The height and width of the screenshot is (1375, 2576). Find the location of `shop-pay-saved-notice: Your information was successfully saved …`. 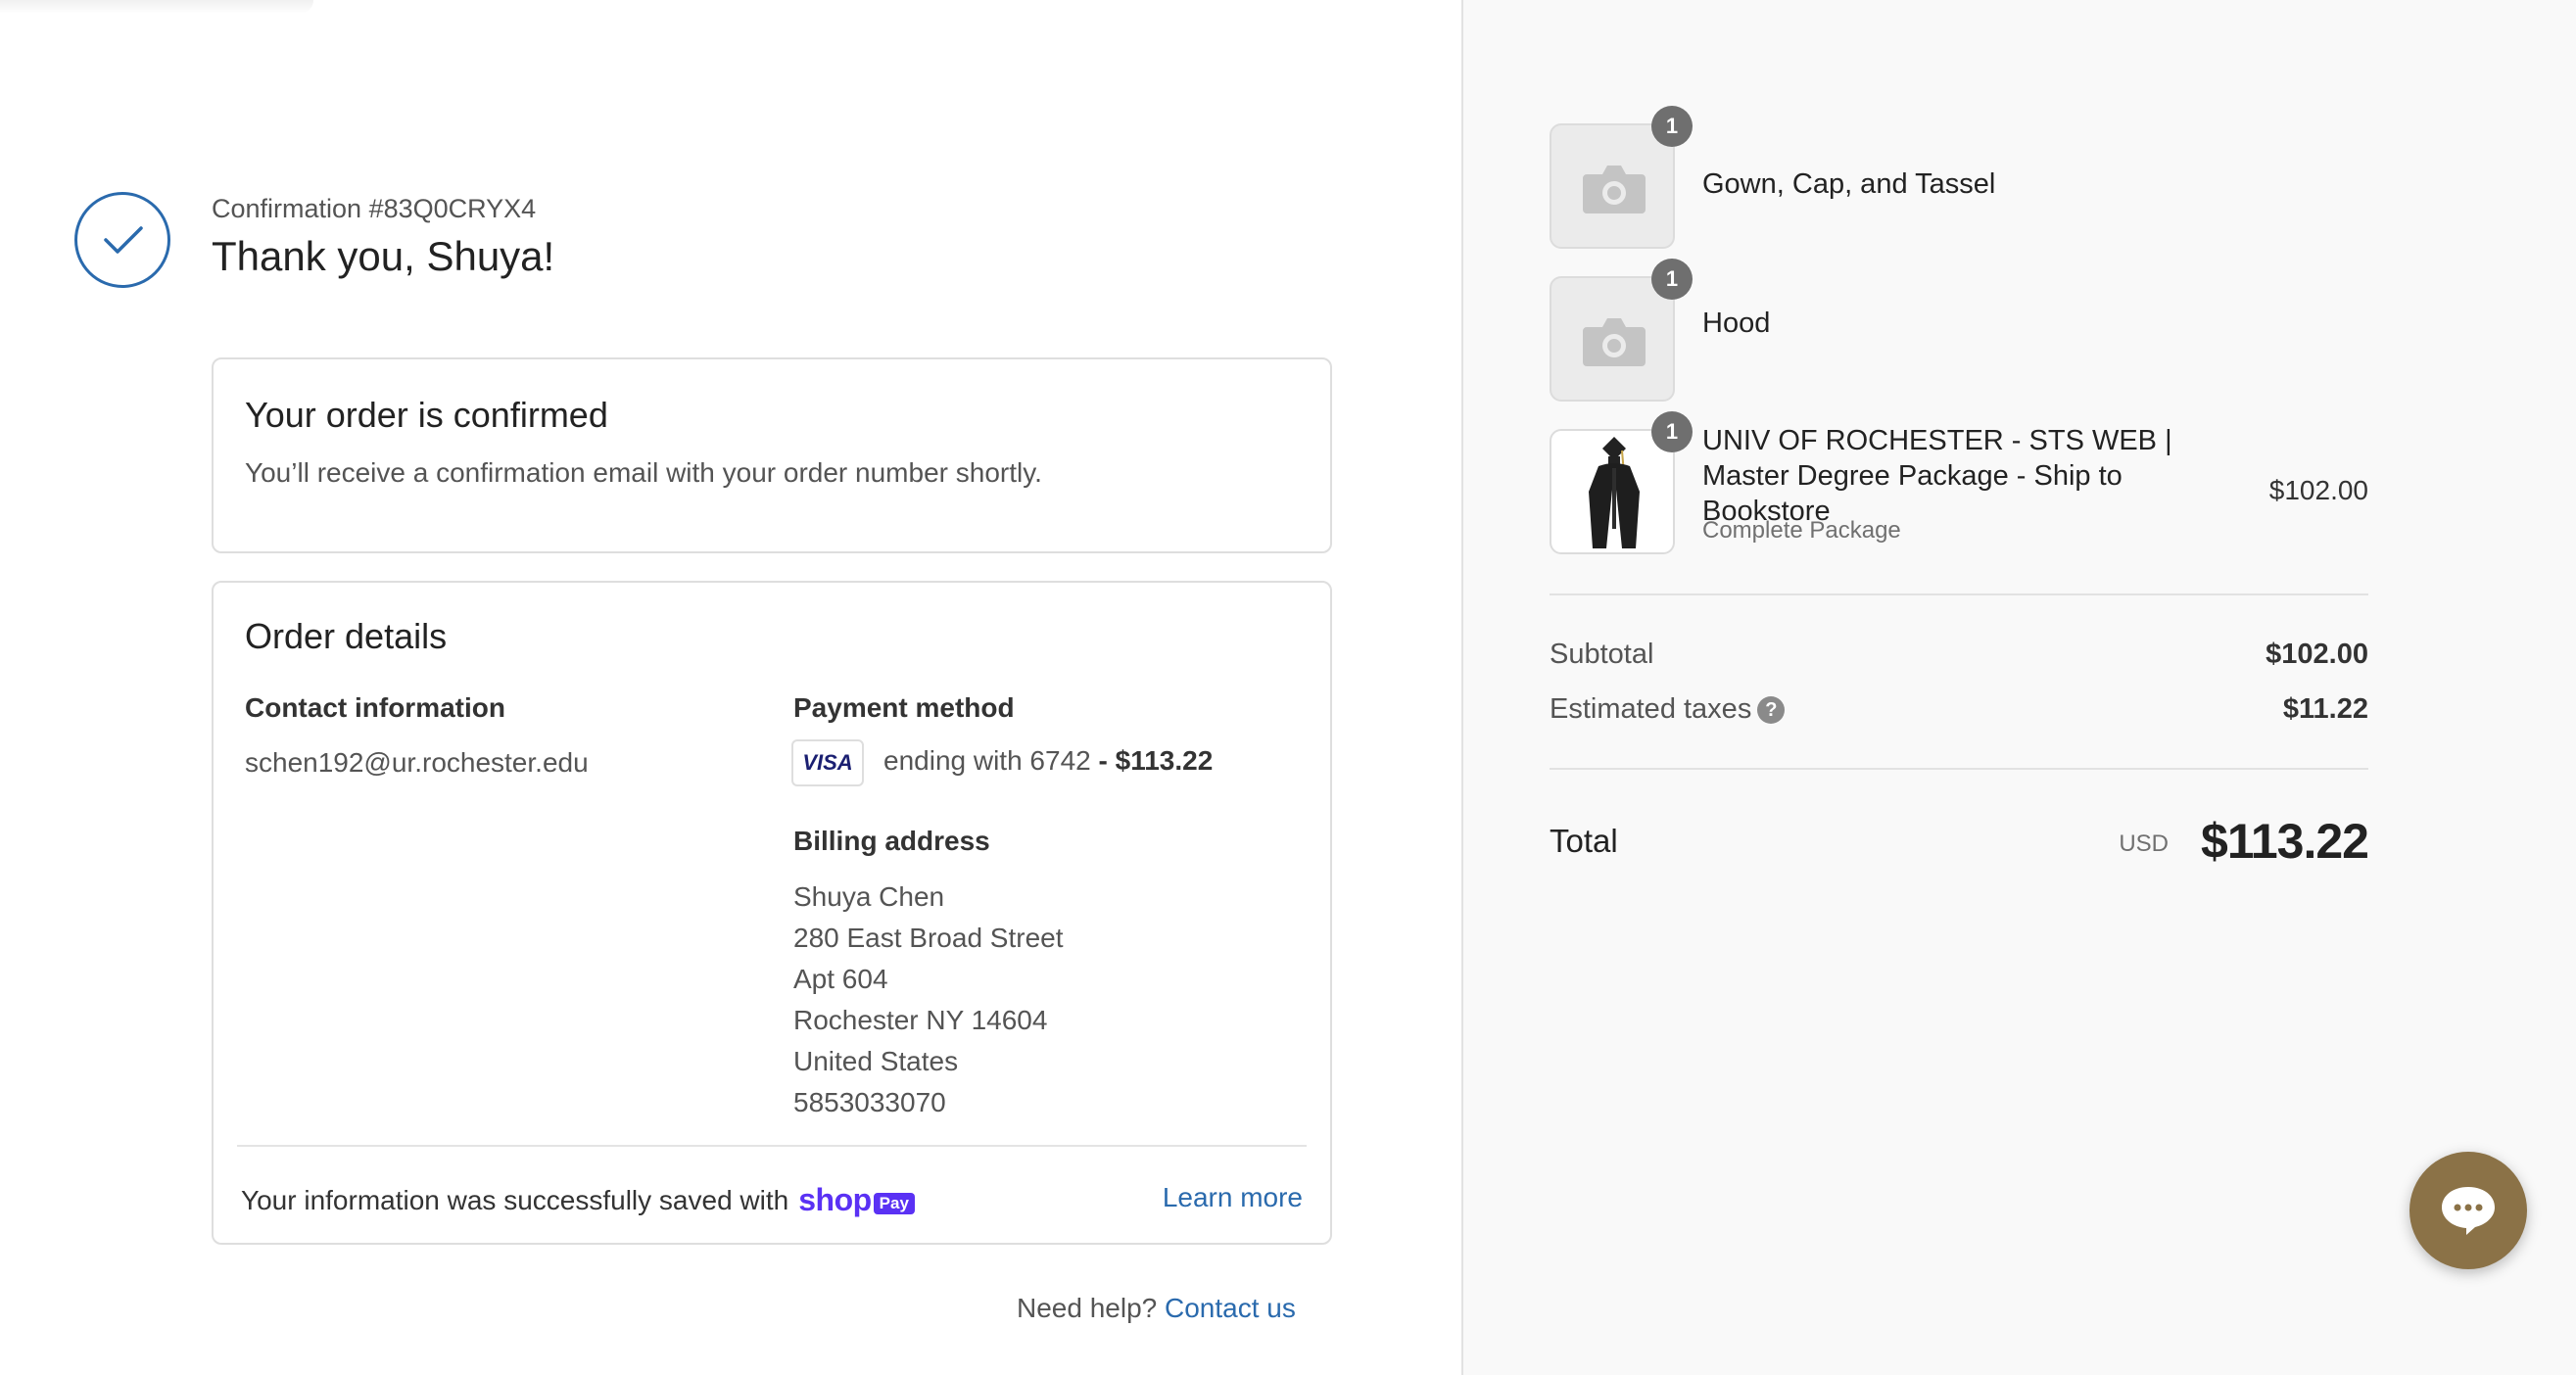

shop-pay-saved-notice: Your information was successfully saved … is located at coordinates (578, 1200).